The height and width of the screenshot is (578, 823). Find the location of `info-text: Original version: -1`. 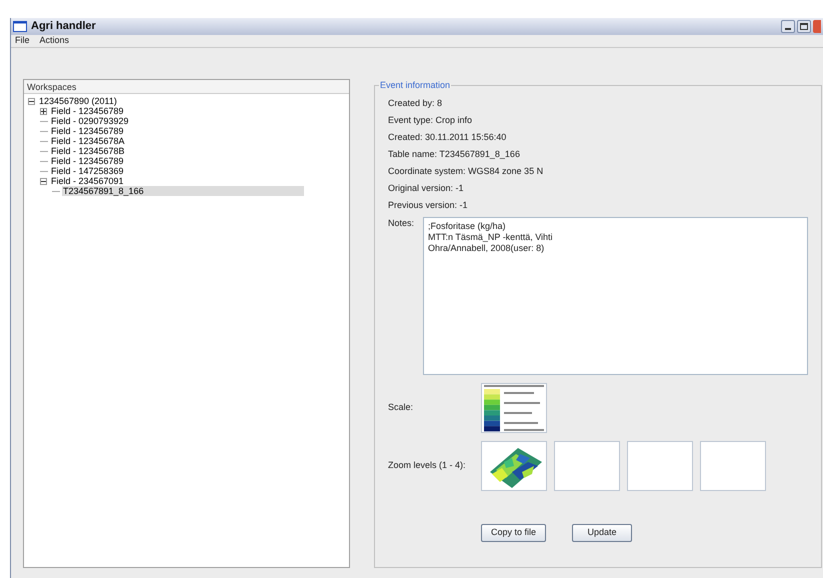

info-text: Original version: -1 is located at coordinates (426, 188).